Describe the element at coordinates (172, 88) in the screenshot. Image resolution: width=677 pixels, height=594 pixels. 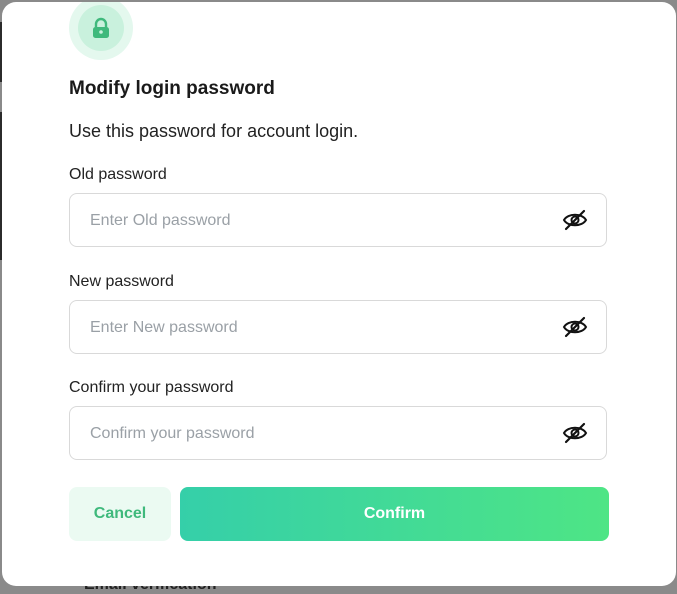
I see `dialog-title: Modify login password` at that location.